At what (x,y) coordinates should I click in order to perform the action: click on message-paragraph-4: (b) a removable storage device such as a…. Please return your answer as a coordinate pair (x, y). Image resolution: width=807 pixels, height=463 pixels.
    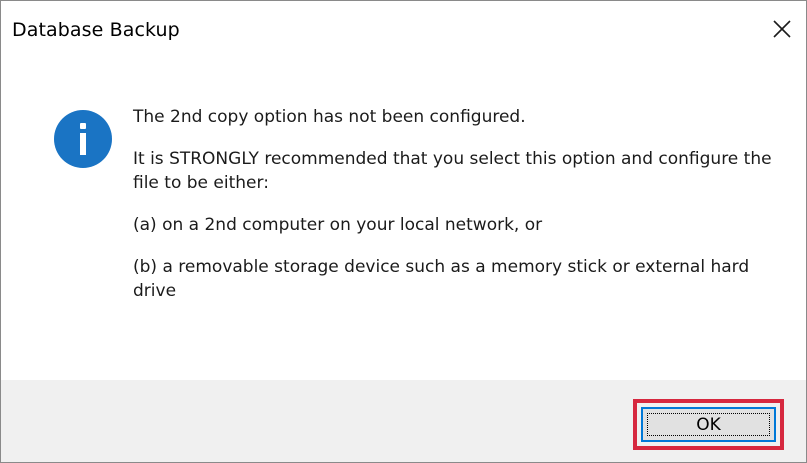
    Looking at the image, I should click on (441, 279).